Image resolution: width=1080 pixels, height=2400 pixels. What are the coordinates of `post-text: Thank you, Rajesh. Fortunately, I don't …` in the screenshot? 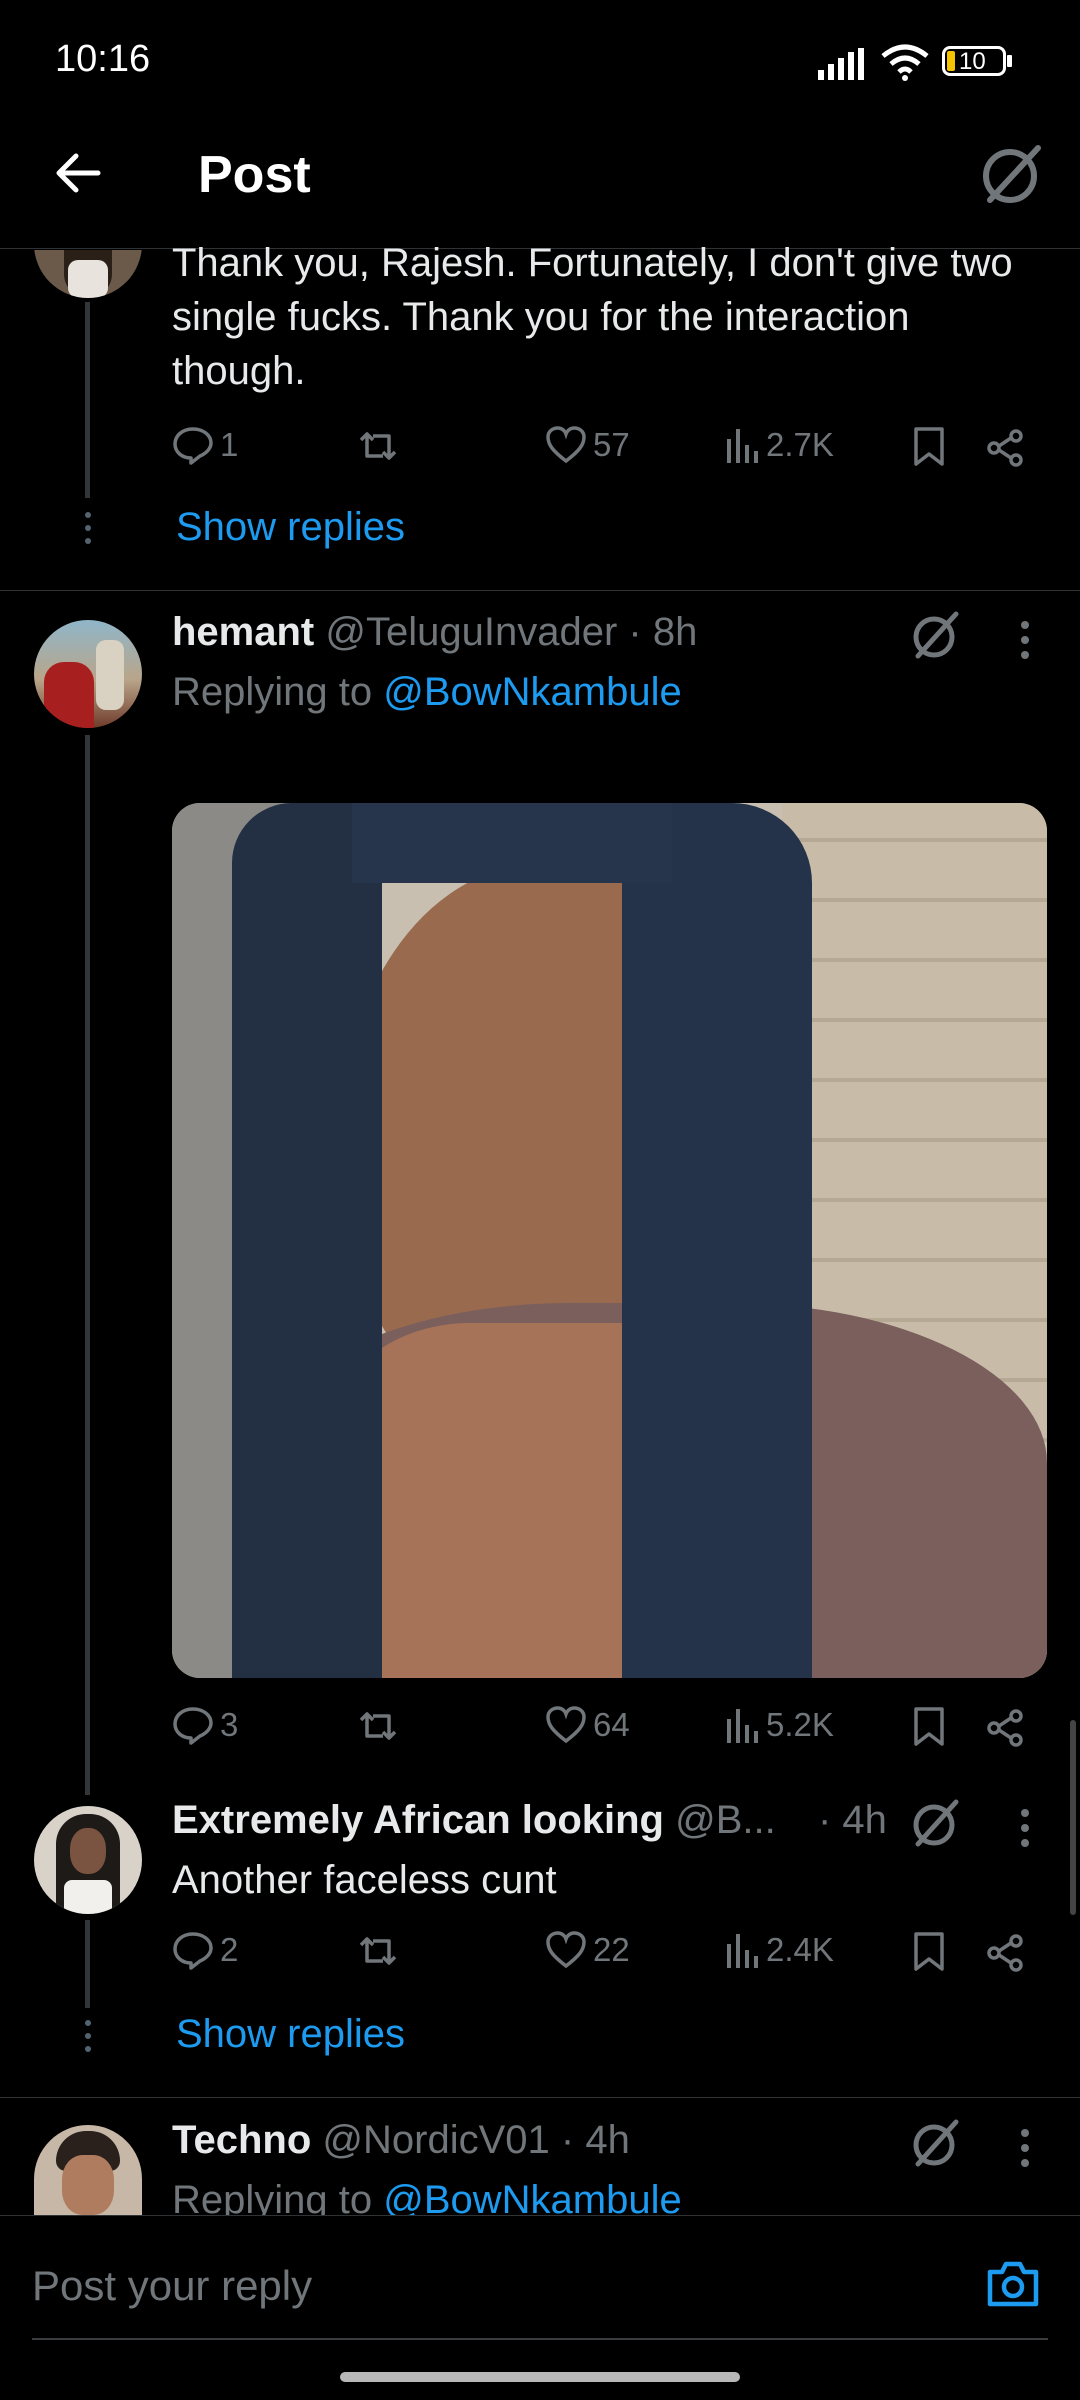 It's located at (592, 317).